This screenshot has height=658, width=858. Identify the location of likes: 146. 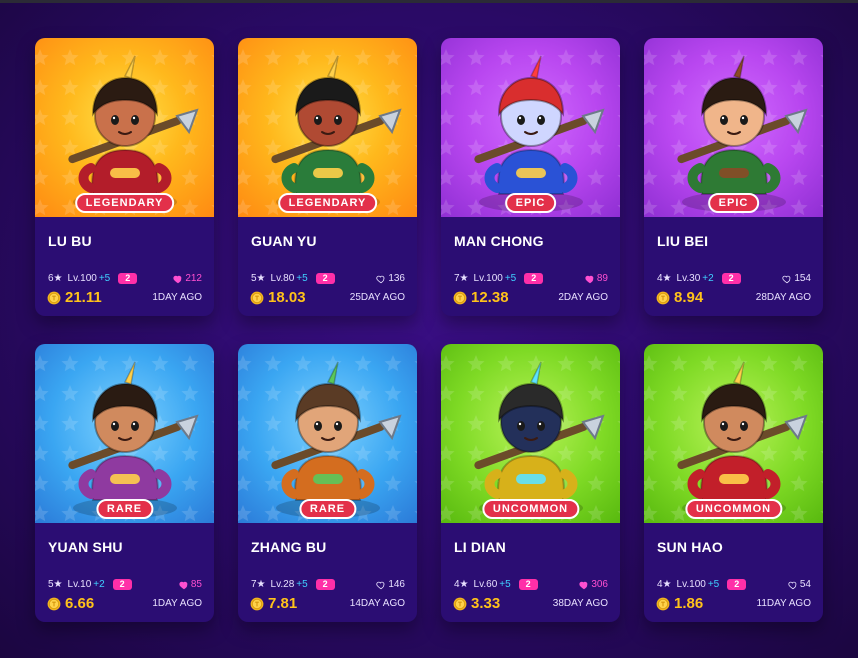
(390, 584).